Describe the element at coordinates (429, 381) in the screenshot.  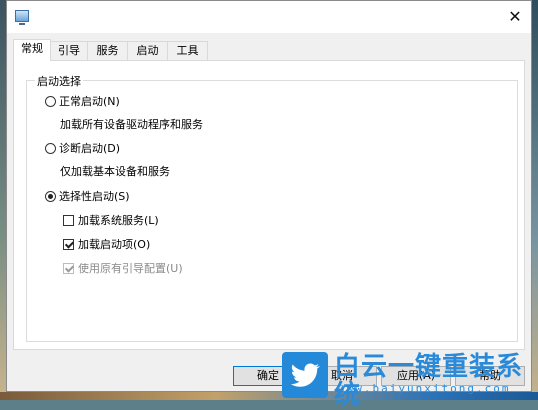
I see `watermark-brand-text: 白云一键重装系统` at that location.